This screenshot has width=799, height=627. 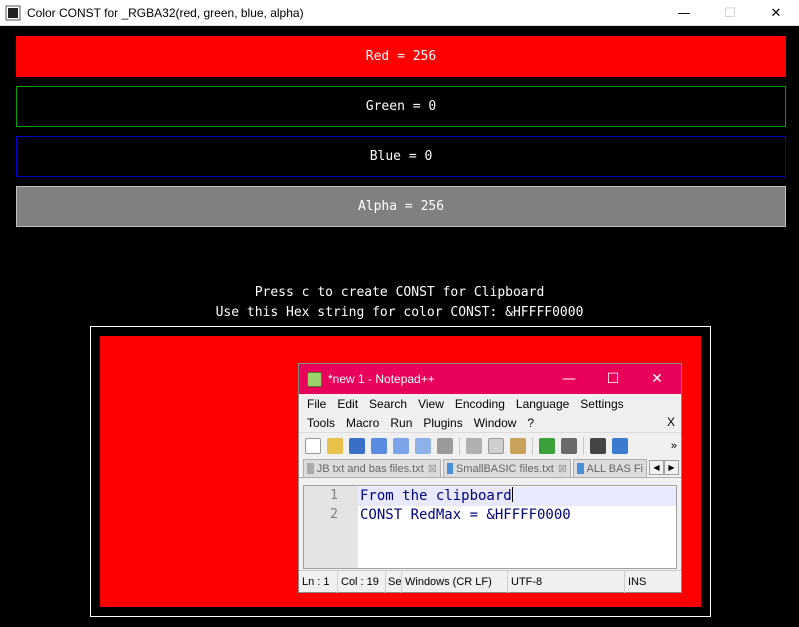 What do you see at coordinates (331, 527) in the screenshot?
I see `line-number-gutter: 1 2` at bounding box center [331, 527].